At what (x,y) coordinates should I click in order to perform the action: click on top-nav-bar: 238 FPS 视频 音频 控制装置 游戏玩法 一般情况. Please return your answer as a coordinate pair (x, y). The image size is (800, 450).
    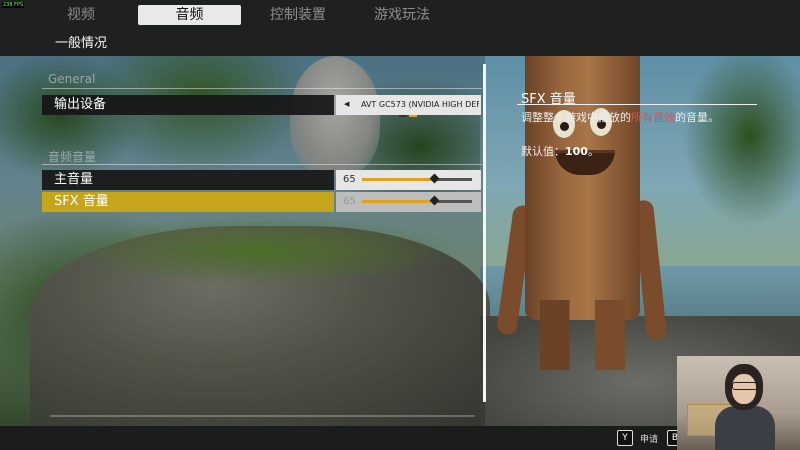
    Looking at the image, I should click on (400, 28).